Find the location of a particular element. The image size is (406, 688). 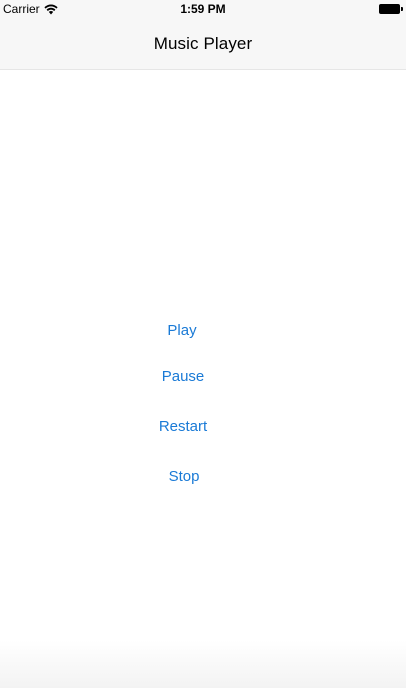

stop-button: Stop is located at coordinates (193, 477).